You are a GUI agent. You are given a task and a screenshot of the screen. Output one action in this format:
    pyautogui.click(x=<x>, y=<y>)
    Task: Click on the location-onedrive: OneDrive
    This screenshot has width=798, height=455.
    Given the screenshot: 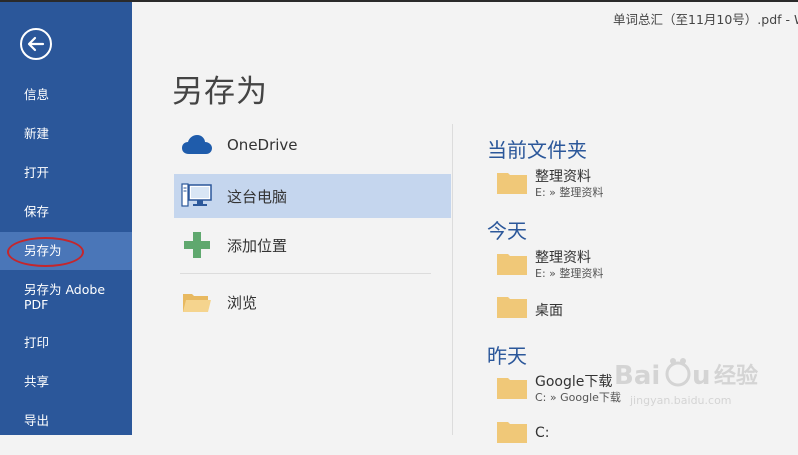 What is the action you would take?
    pyautogui.click(x=312, y=145)
    